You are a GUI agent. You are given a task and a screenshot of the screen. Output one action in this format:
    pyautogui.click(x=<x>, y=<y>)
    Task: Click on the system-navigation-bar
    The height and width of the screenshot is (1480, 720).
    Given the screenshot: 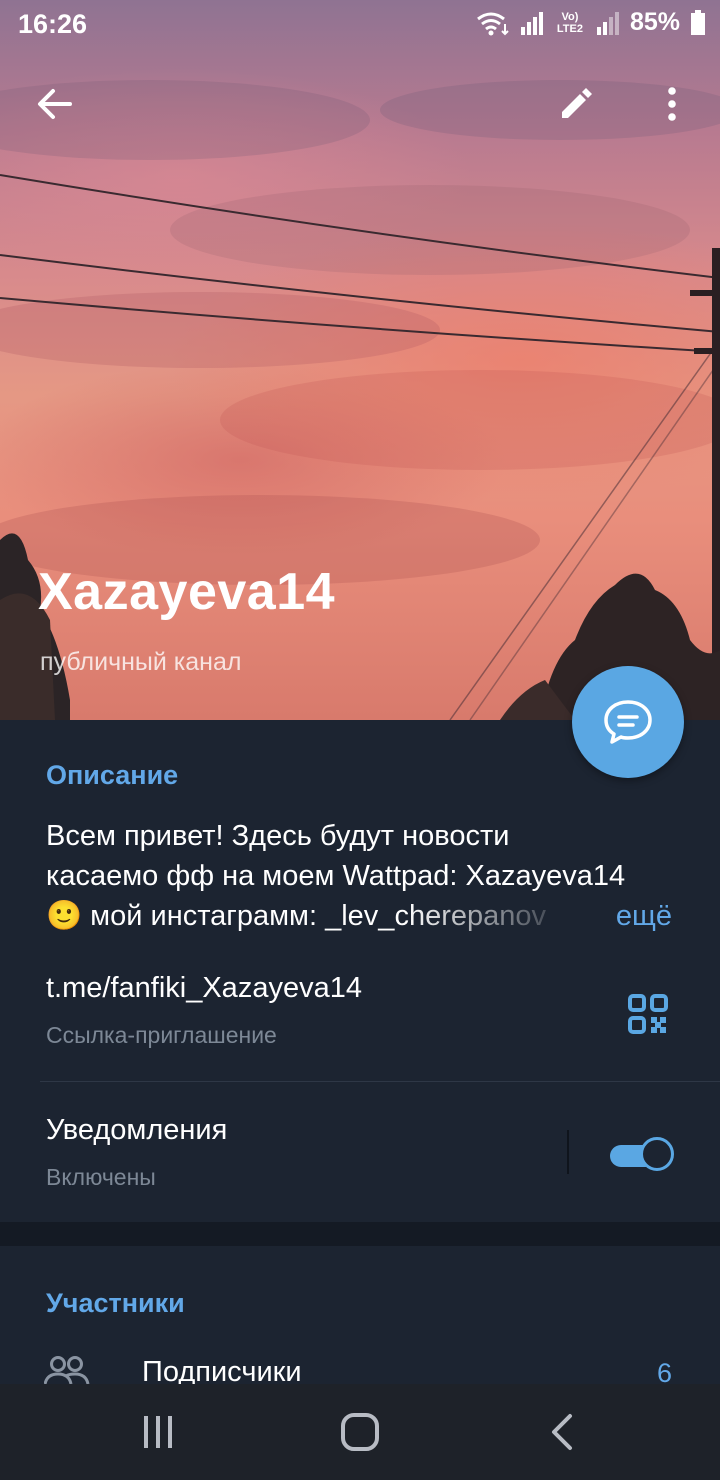 What is the action you would take?
    pyautogui.click(x=360, y=1432)
    